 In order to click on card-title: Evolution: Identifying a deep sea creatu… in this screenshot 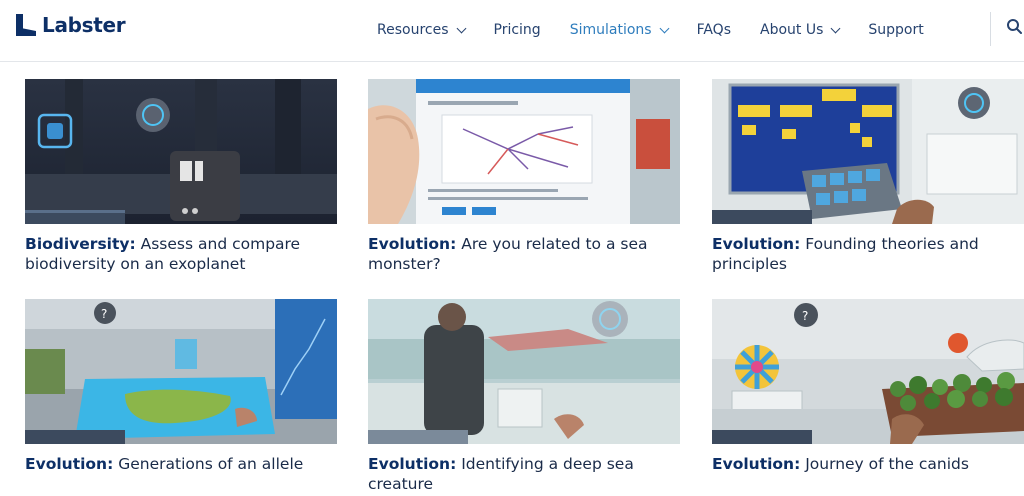, I will do `click(524, 474)`.